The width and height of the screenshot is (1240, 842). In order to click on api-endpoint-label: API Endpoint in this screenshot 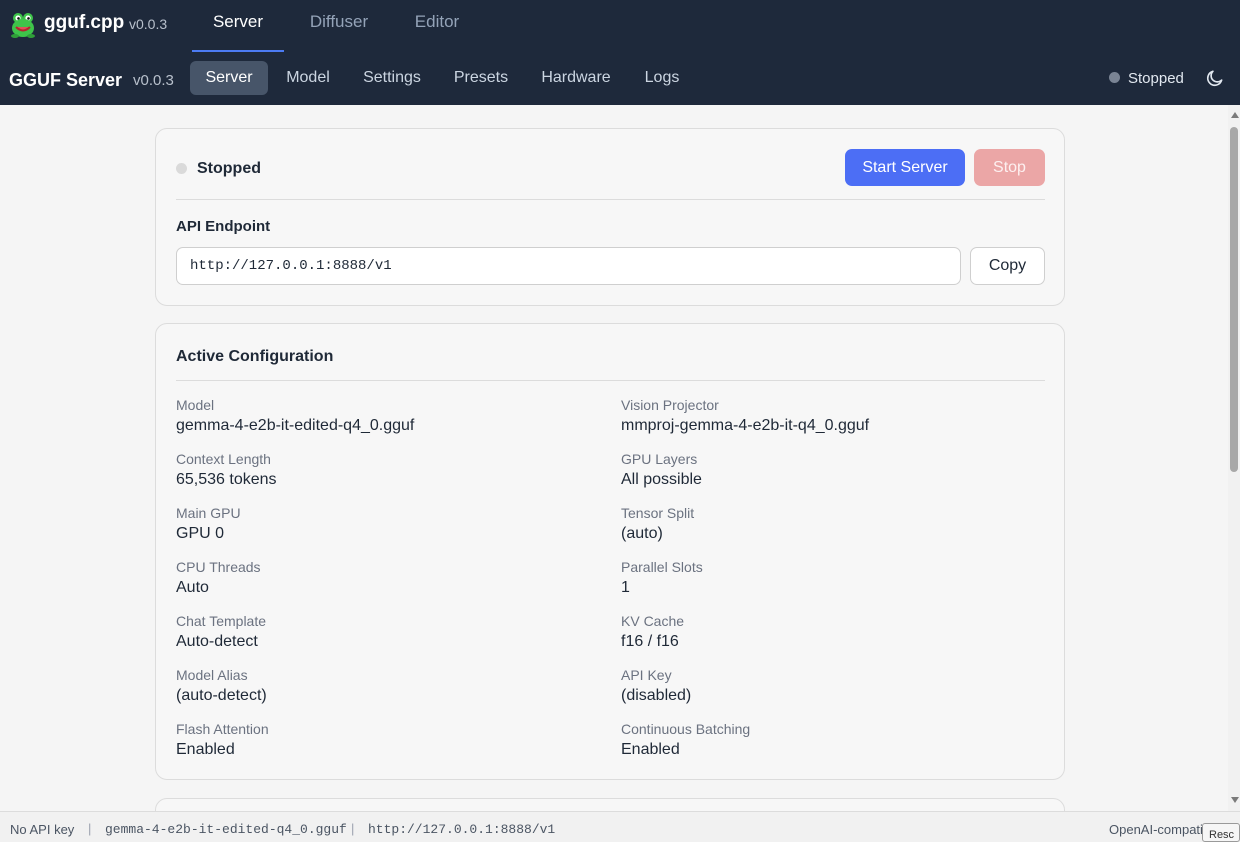, I will do `click(223, 226)`.